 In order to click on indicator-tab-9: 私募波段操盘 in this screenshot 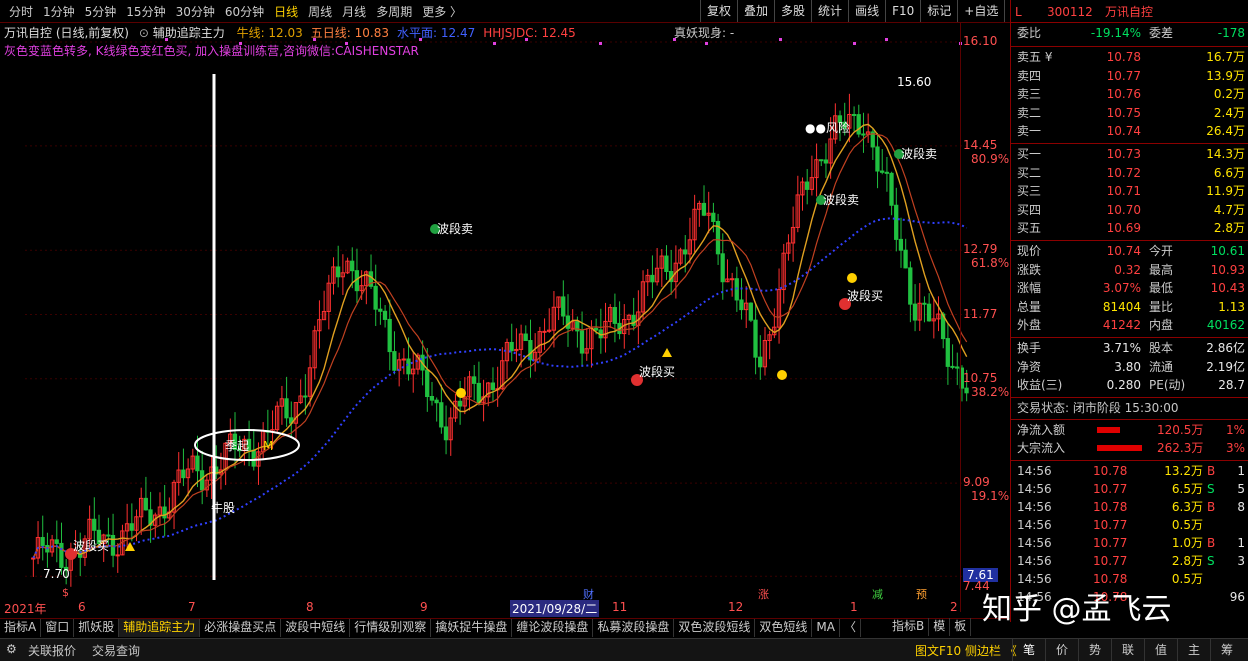, I will do `click(634, 628)`.